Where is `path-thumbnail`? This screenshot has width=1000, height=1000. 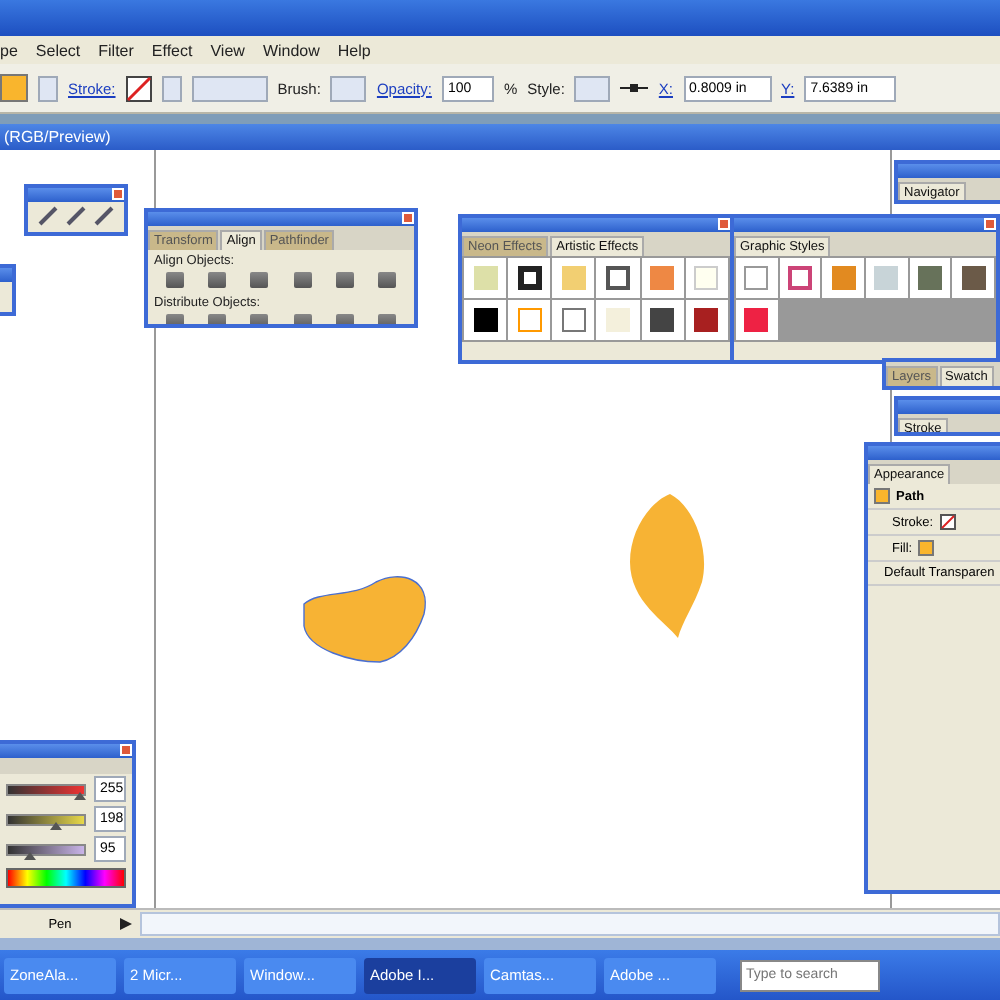 path-thumbnail is located at coordinates (882, 496).